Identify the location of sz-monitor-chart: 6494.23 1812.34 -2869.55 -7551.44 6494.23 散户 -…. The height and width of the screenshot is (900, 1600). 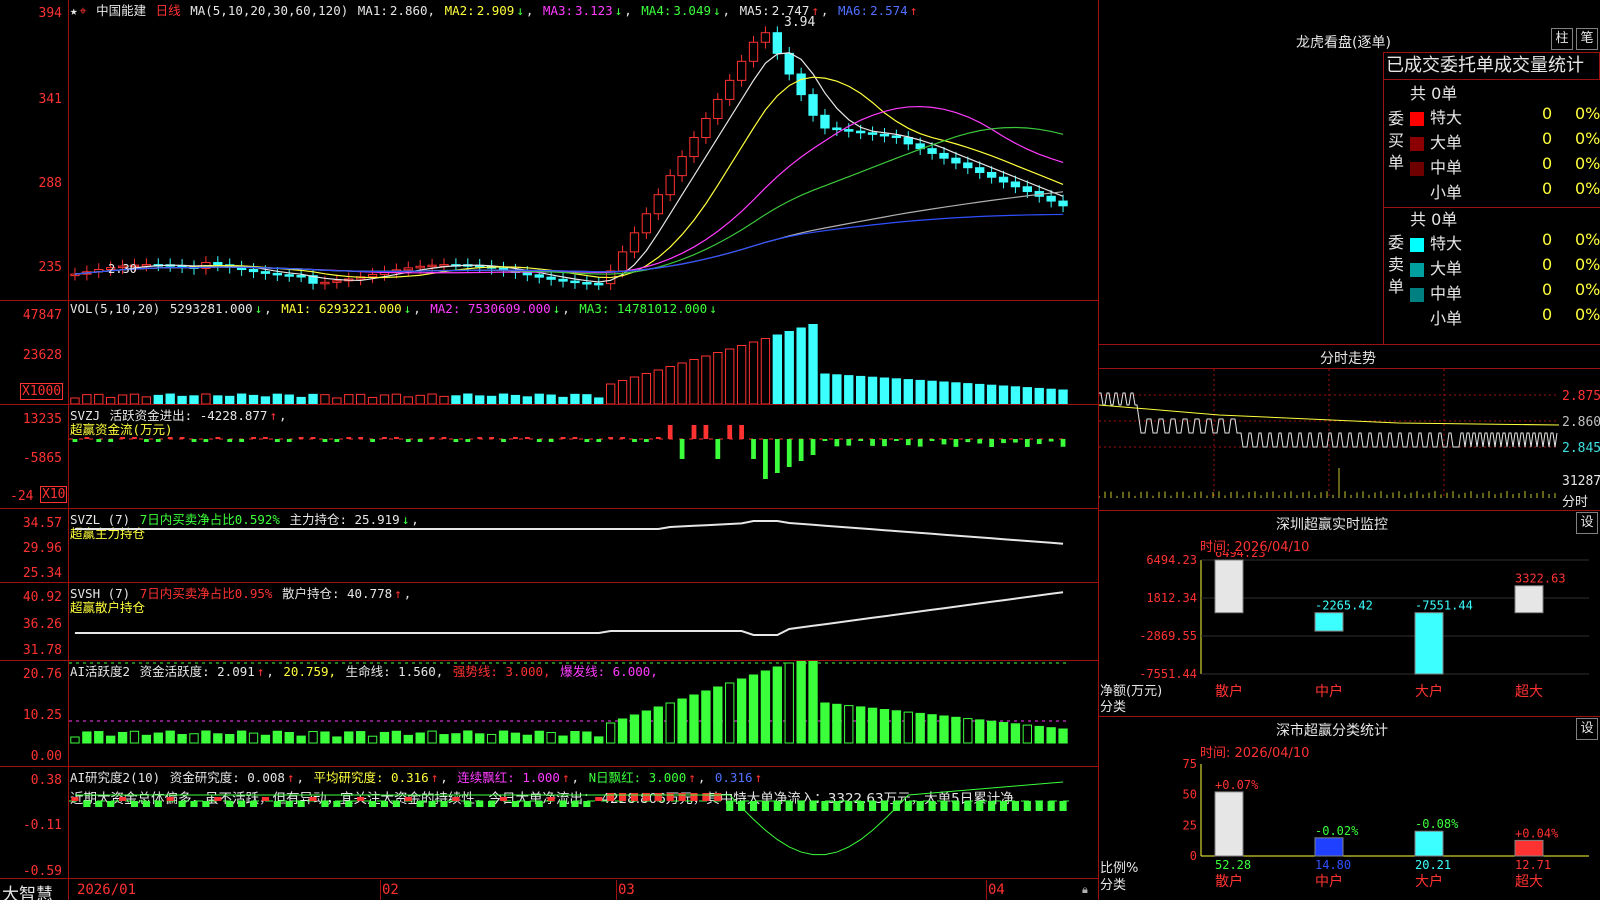
(1349, 632).